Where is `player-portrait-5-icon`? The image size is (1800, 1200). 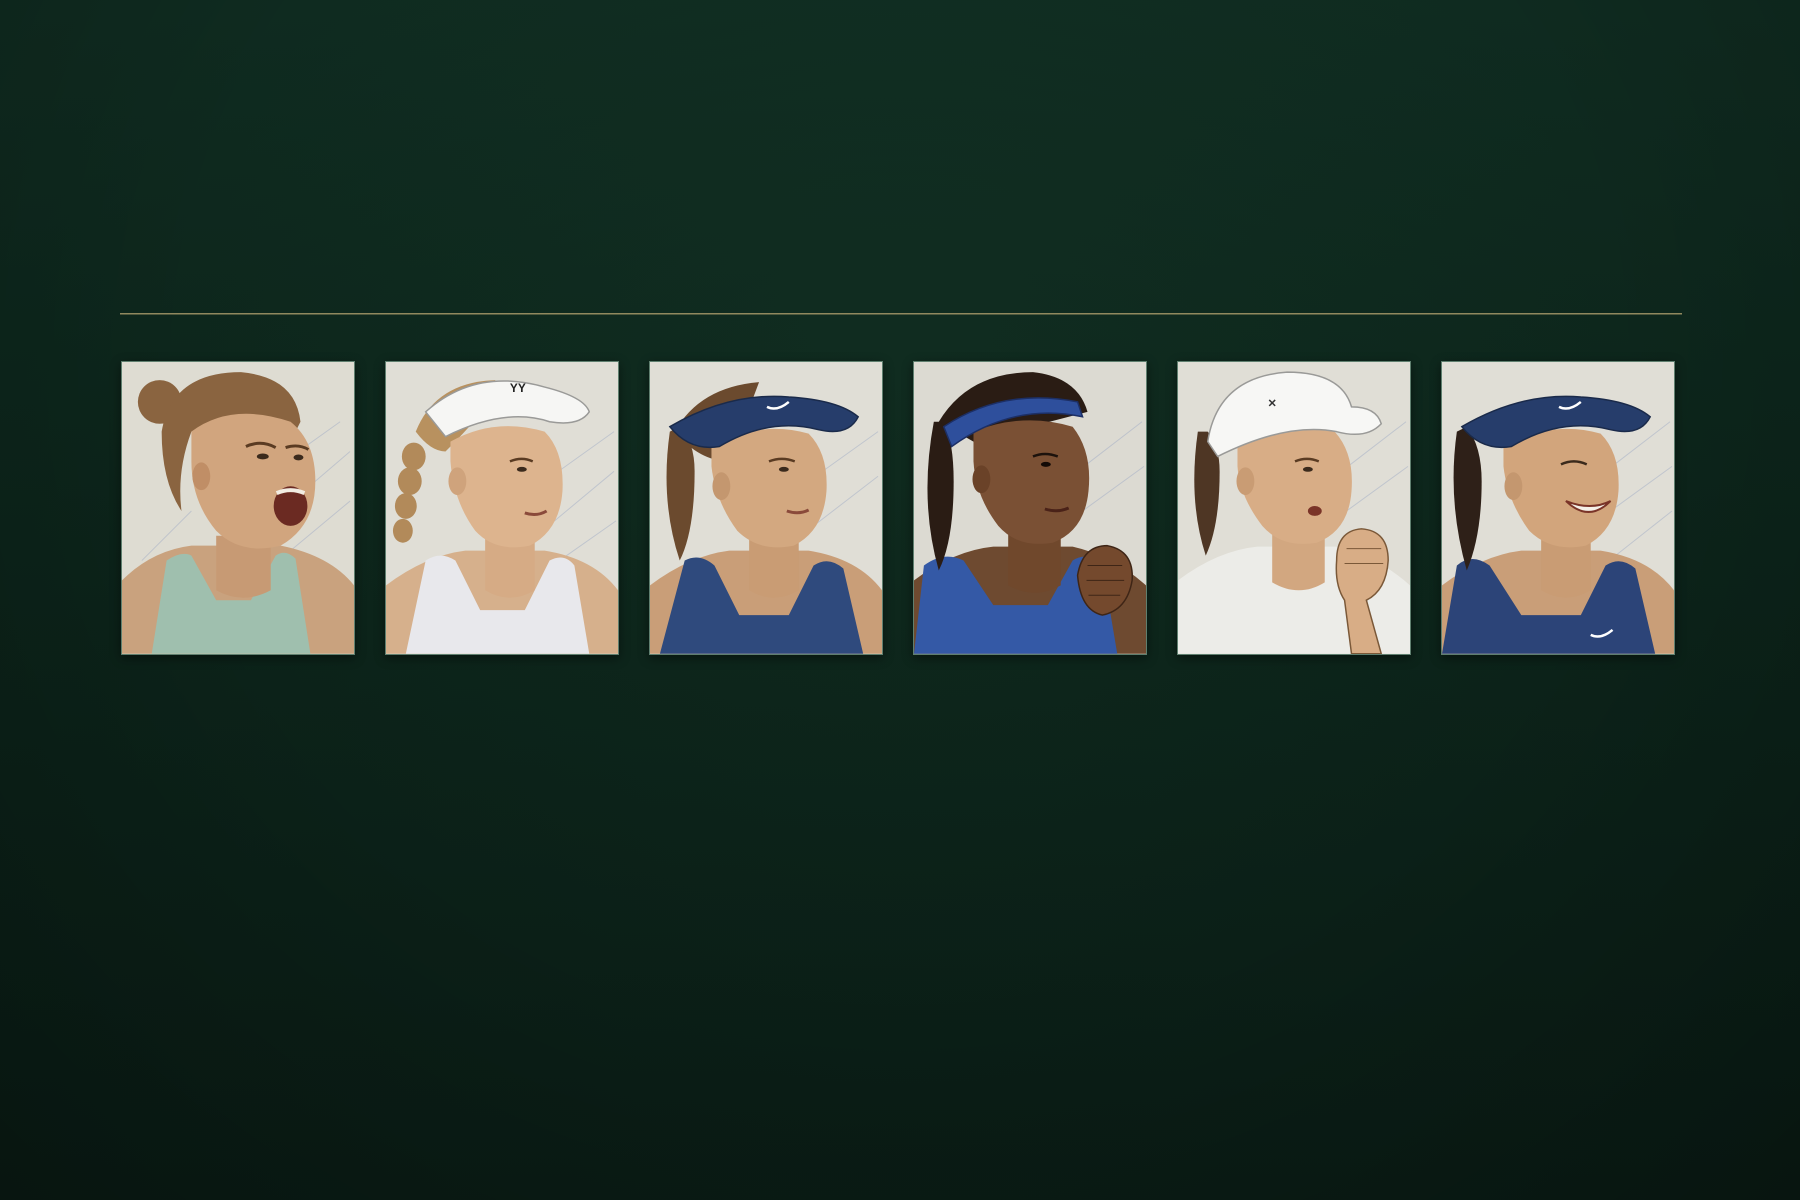 player-portrait-5-icon is located at coordinates (1294, 508).